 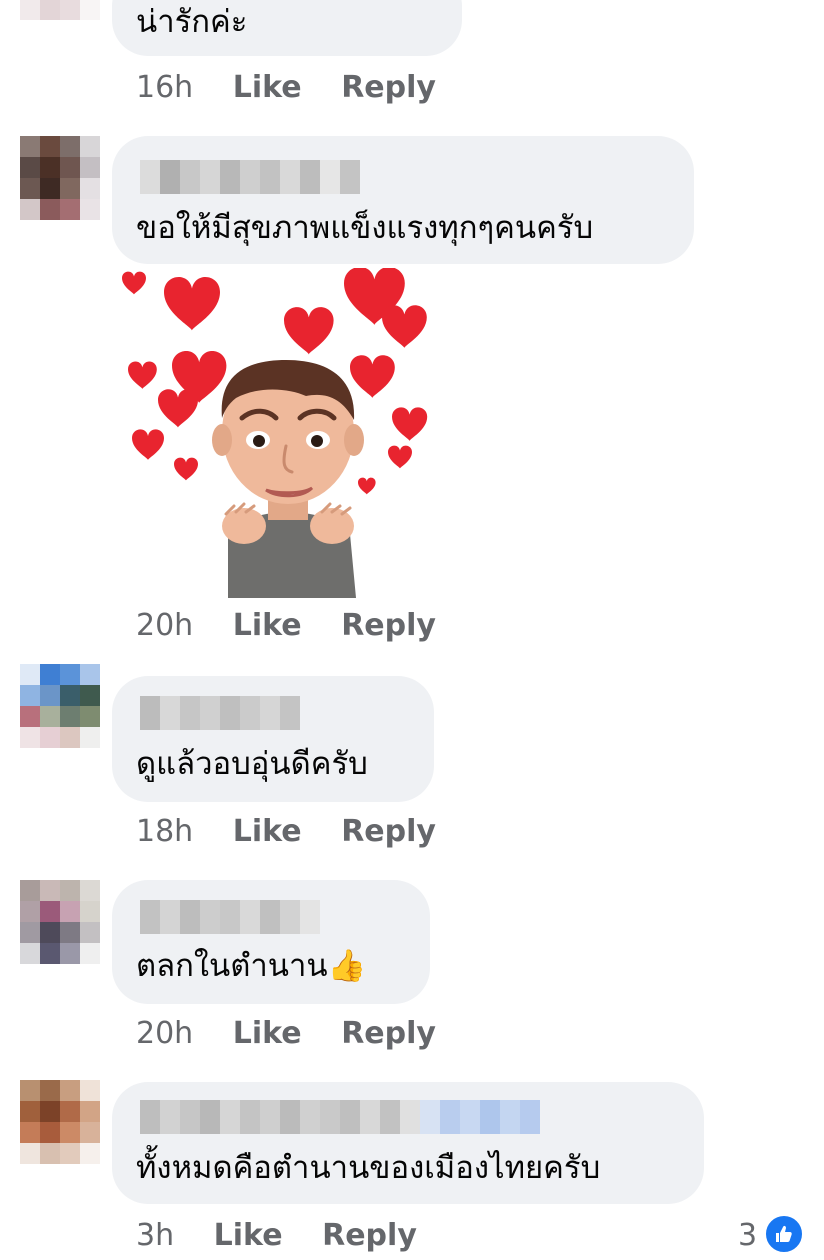 What do you see at coordinates (368, 1168) in the screenshot?
I see `comment-text: ทั้งหมดคือตำนานของเมืองไทยครับ` at bounding box center [368, 1168].